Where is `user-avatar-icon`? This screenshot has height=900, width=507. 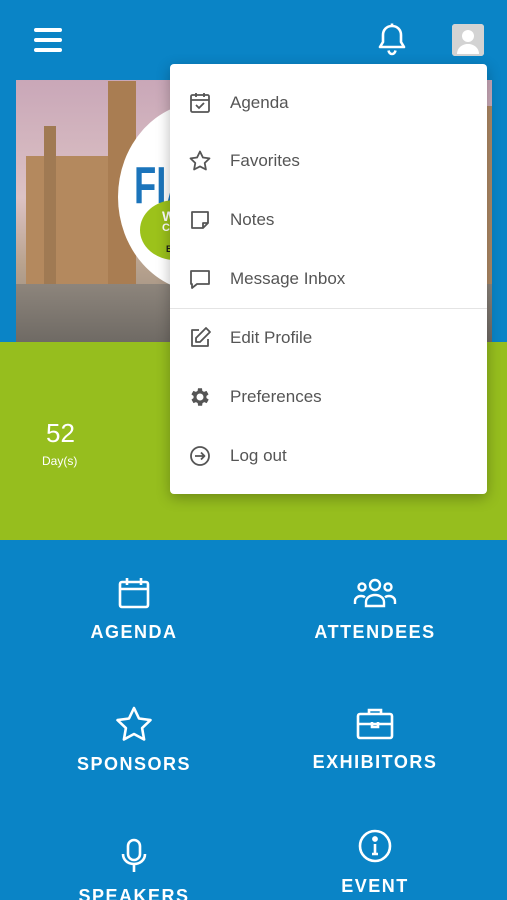
user-avatar-icon is located at coordinates (468, 40).